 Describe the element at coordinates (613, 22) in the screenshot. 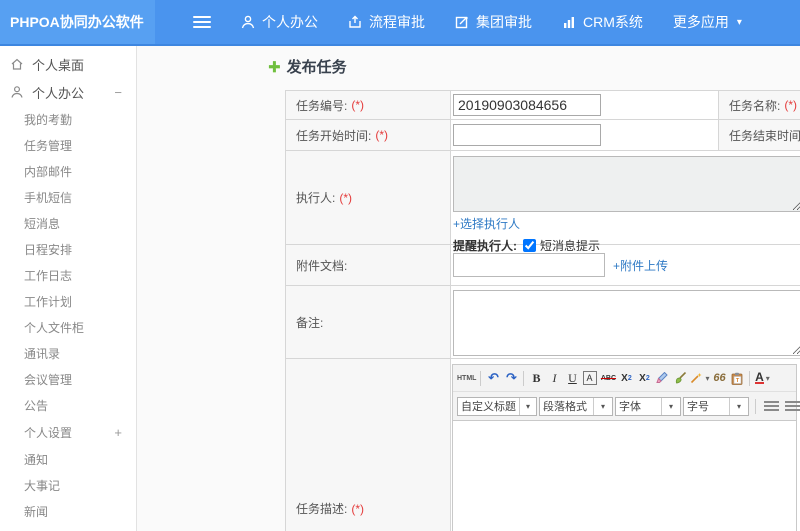

I see `nav-label: CRM系统` at that location.